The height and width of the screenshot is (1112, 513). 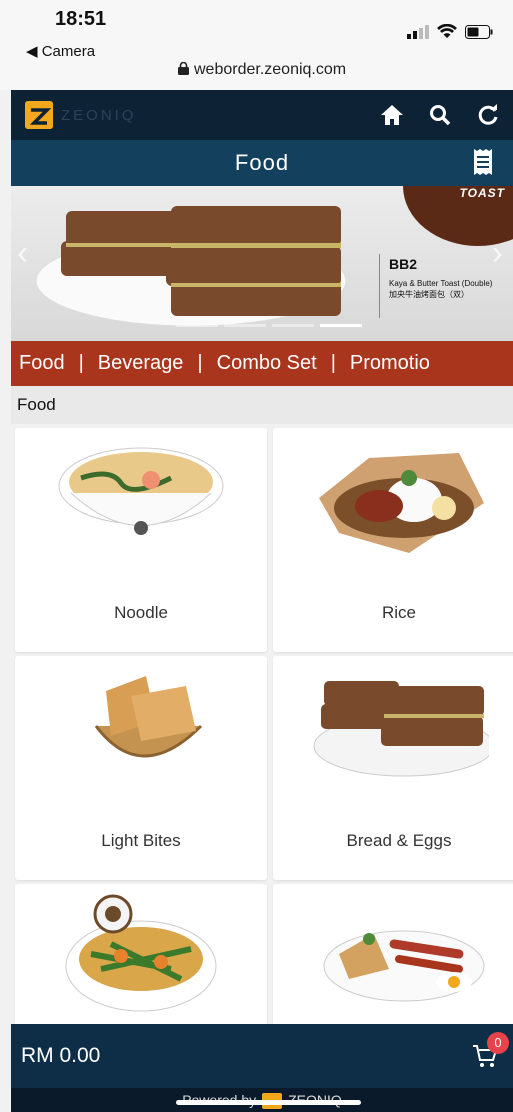 What do you see at coordinates (488, 115) in the screenshot?
I see `refresh-icon` at bounding box center [488, 115].